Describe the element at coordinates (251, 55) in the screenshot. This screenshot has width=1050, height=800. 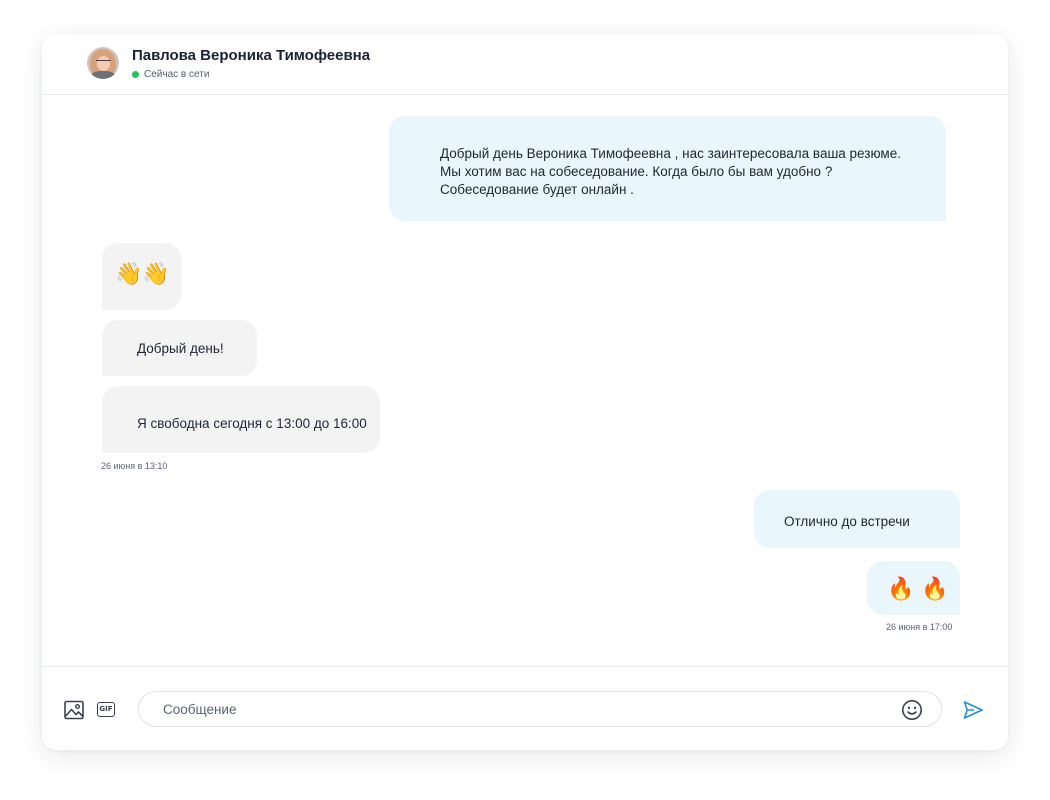
I see `contact-name: Павлова Вероника Тимофеевна` at that location.